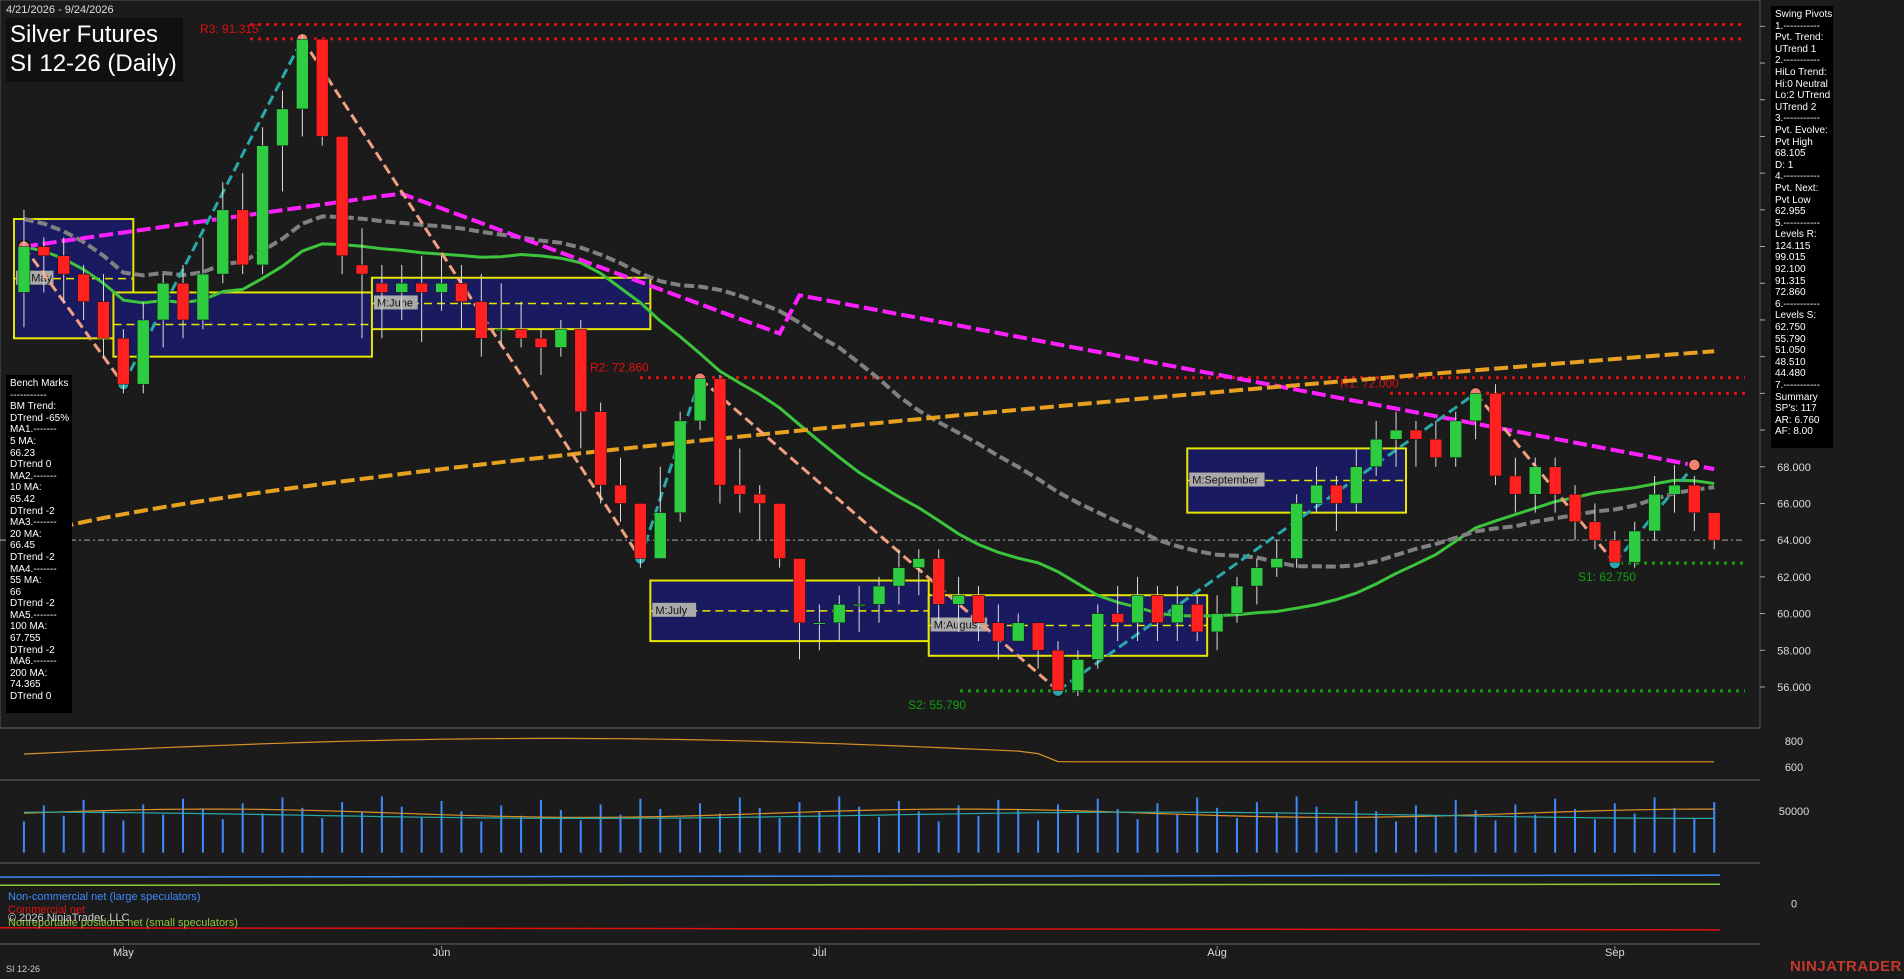 Image resolution: width=1904 pixels, height=979 pixels. Describe the element at coordinates (1796, 235) in the screenshot. I see `pivot-line: Levels R:` at that location.